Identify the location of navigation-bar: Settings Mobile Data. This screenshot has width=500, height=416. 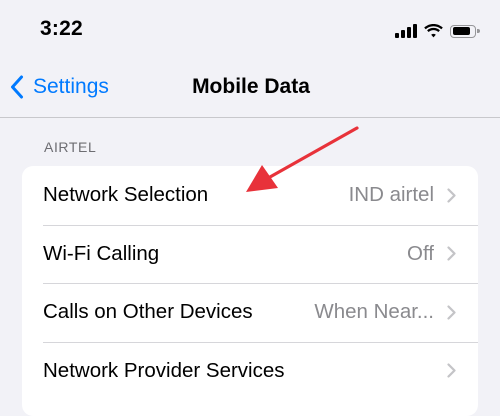
(250, 90).